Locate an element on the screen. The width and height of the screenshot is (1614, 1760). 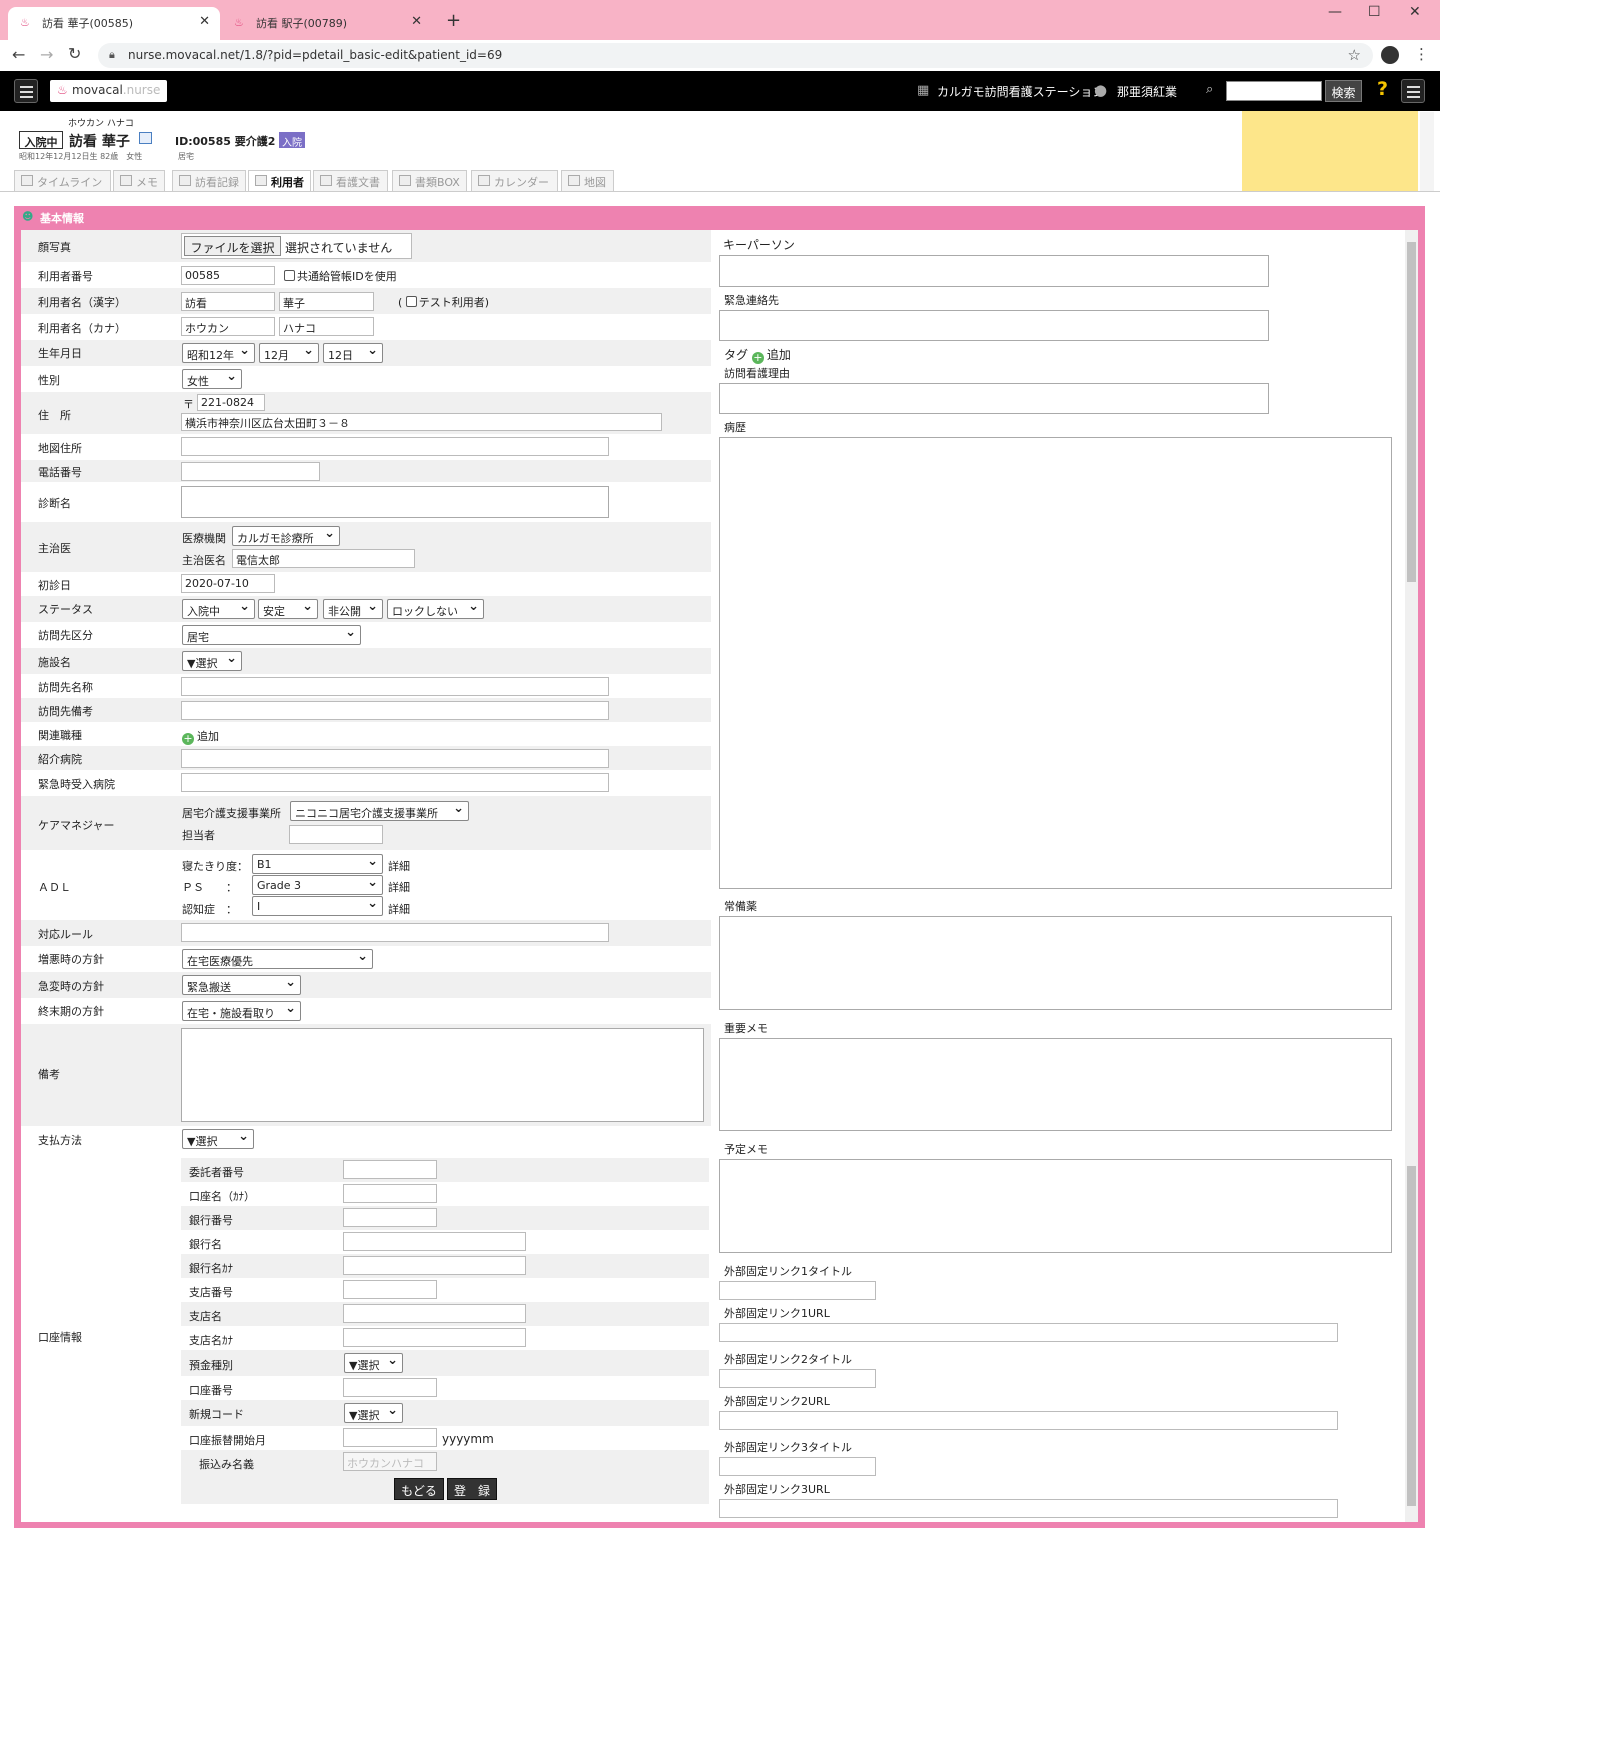
facility-select: ▼選択 is located at coordinates (212, 661).